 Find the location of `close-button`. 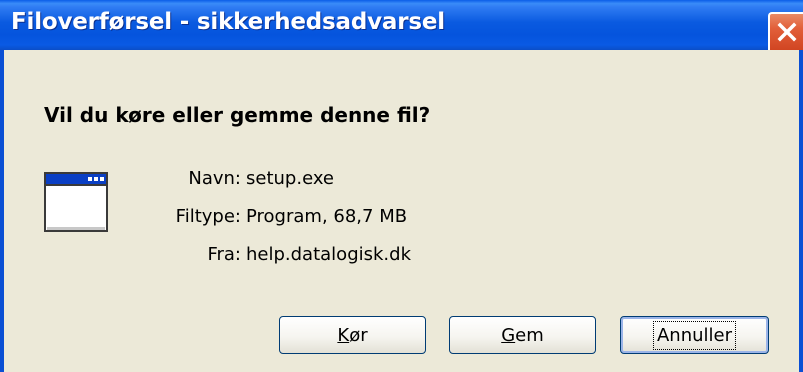

close-button is located at coordinates (785, 31).